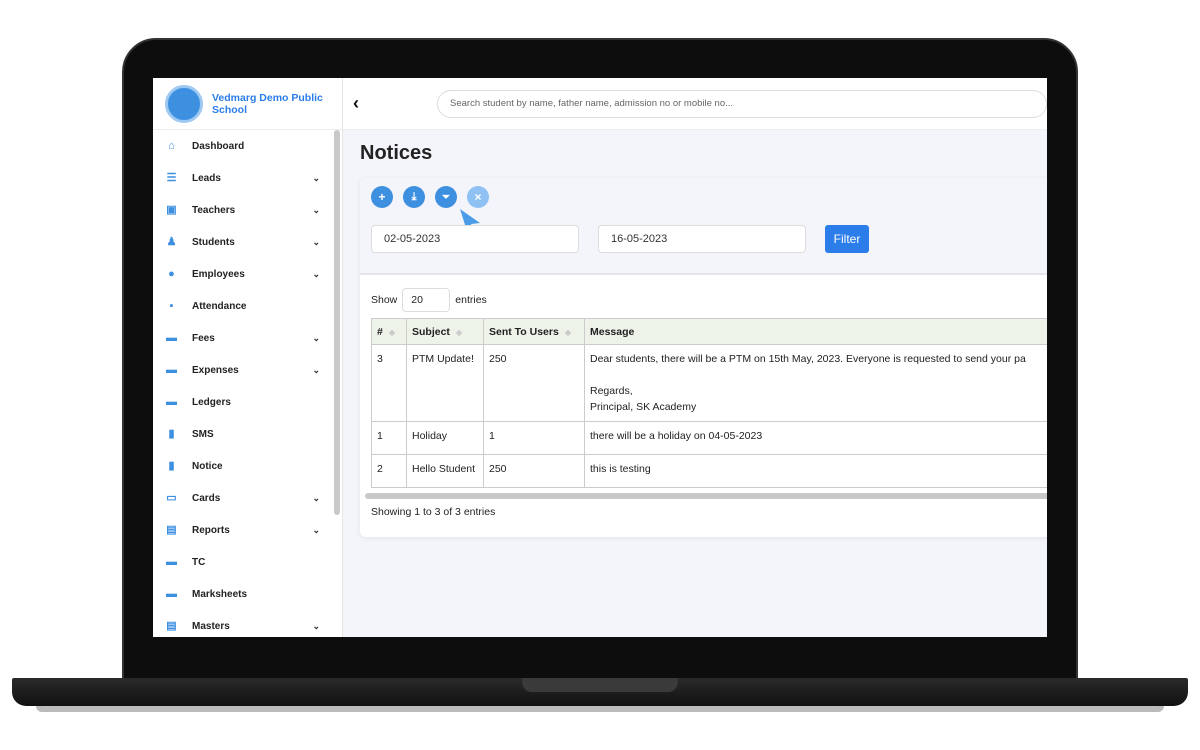 This screenshot has width=1200, height=750. What do you see at coordinates (247, 146) in the screenshot?
I see `sidebar-item-dashboard: ⌂ Dashboard` at bounding box center [247, 146].